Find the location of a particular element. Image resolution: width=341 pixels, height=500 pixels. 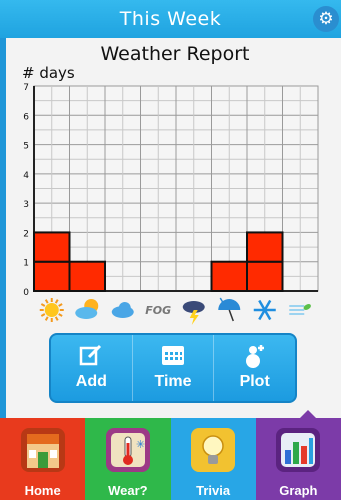

title-bar: This Week ⚙ is located at coordinates (170, 19).